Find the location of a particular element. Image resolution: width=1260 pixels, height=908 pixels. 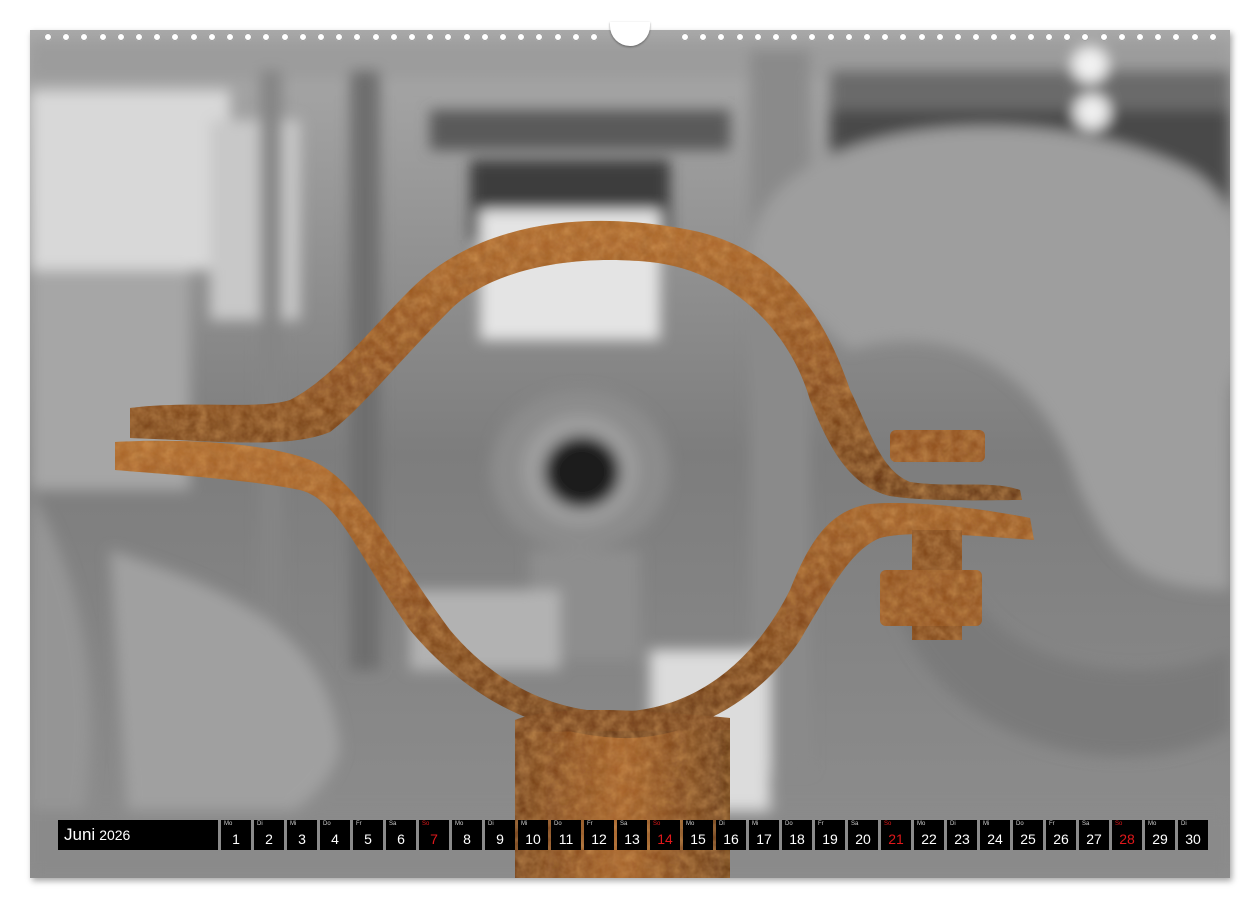

day-number: 4 is located at coordinates (335, 839).